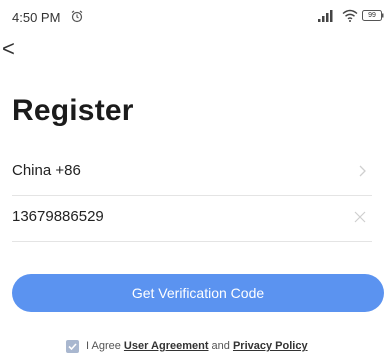  What do you see at coordinates (58, 216) in the screenshot?
I see `phone-value: 13679886529` at bounding box center [58, 216].